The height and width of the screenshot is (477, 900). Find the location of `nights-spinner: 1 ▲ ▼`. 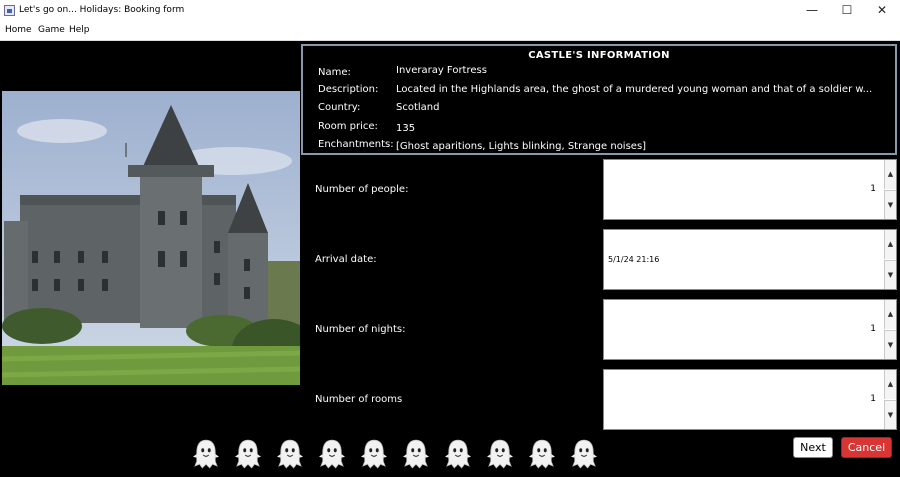

nights-spinner: 1 ▲ ▼ is located at coordinates (750, 329).